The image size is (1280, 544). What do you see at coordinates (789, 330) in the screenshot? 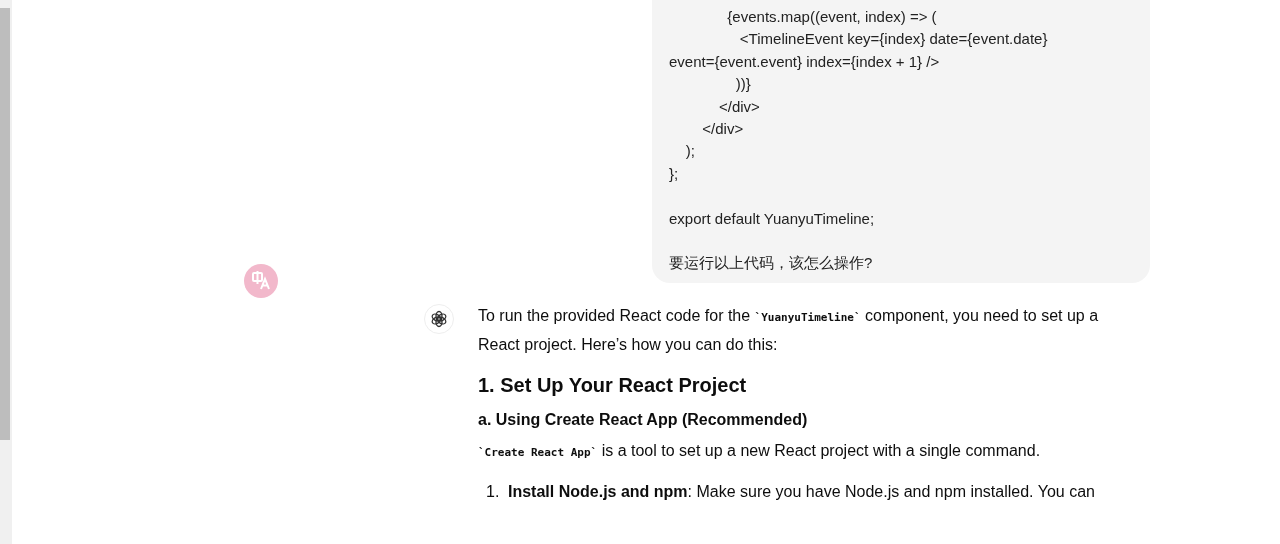
I see `paragraph: To run the provided React code for the `YuanyuTimeline` component, you need to set up a React project. Here’s how you can do this:` at bounding box center [789, 330].